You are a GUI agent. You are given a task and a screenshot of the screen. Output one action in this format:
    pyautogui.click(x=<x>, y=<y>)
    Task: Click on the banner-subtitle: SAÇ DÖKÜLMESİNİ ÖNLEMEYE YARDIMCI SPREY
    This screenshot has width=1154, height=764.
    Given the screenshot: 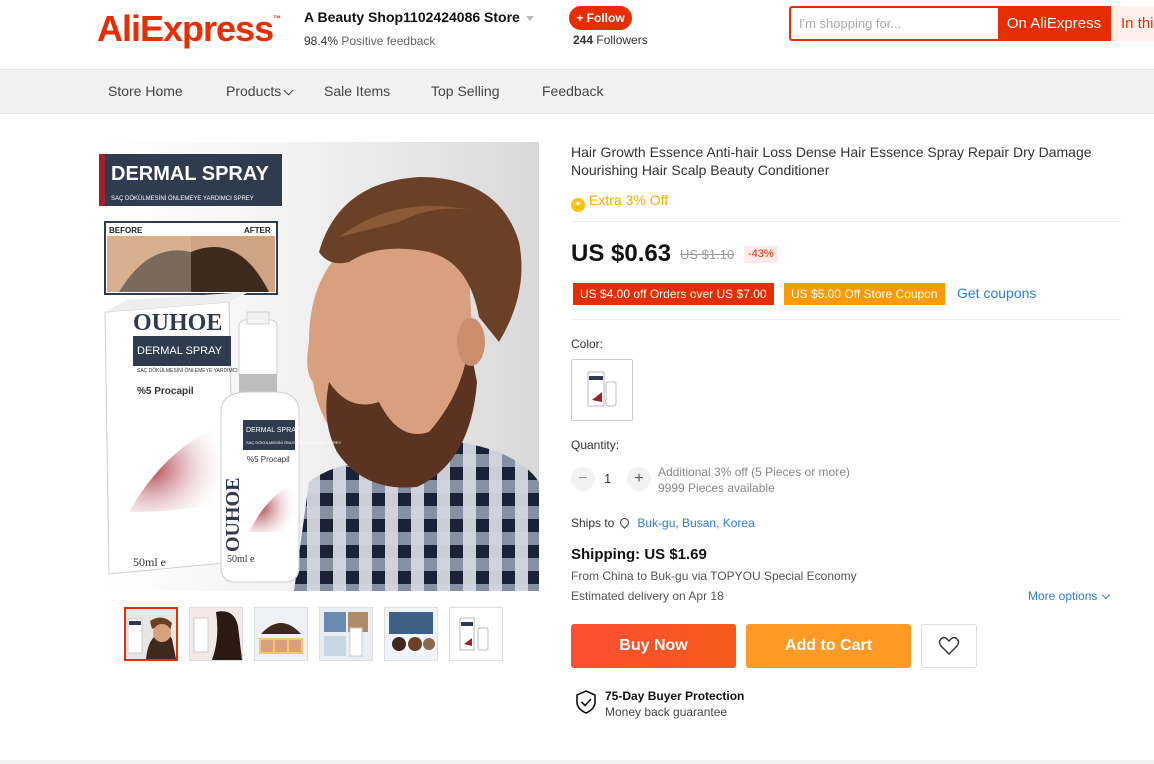 What is the action you would take?
    pyautogui.click(x=182, y=198)
    